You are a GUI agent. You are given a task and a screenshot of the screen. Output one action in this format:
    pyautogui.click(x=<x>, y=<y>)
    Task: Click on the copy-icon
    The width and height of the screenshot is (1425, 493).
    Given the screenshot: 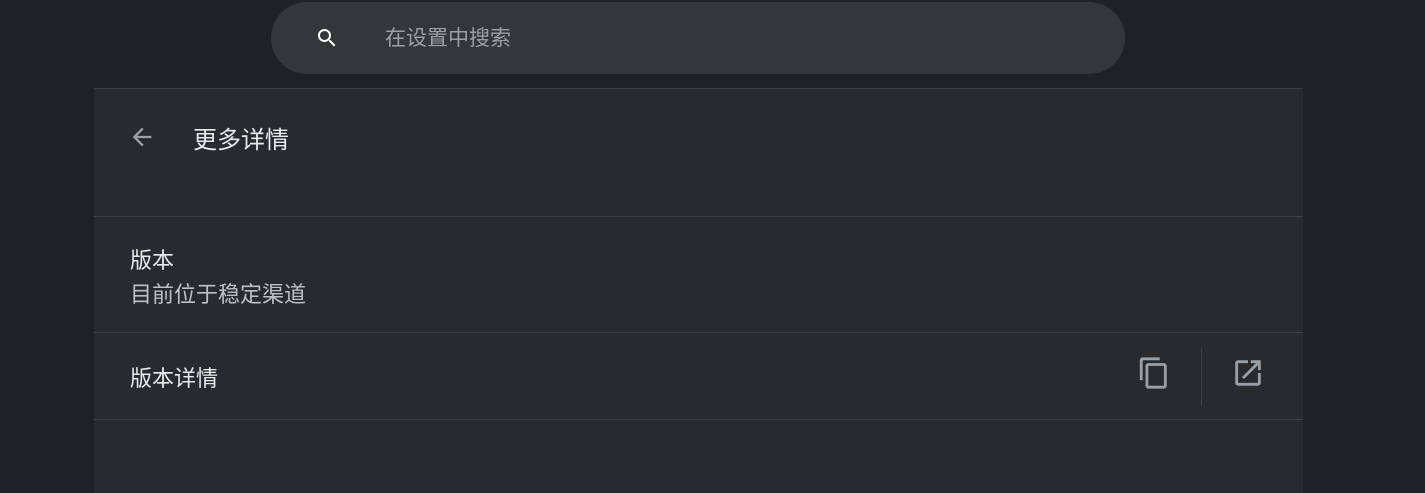 What is the action you would take?
    pyautogui.click(x=1154, y=375)
    